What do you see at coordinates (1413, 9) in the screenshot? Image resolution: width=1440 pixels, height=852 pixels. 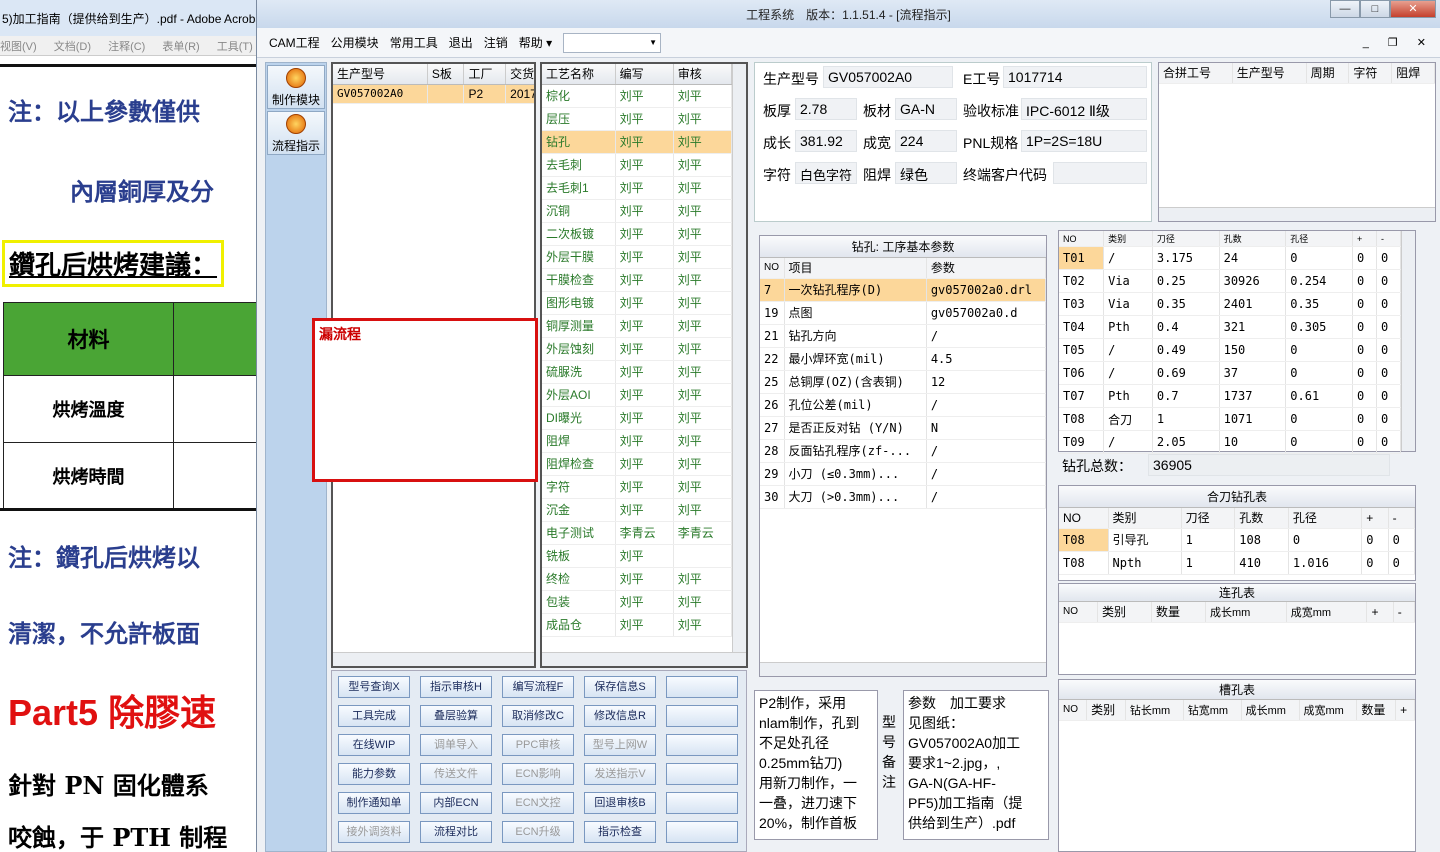 I see `close-button: ✕` at bounding box center [1413, 9].